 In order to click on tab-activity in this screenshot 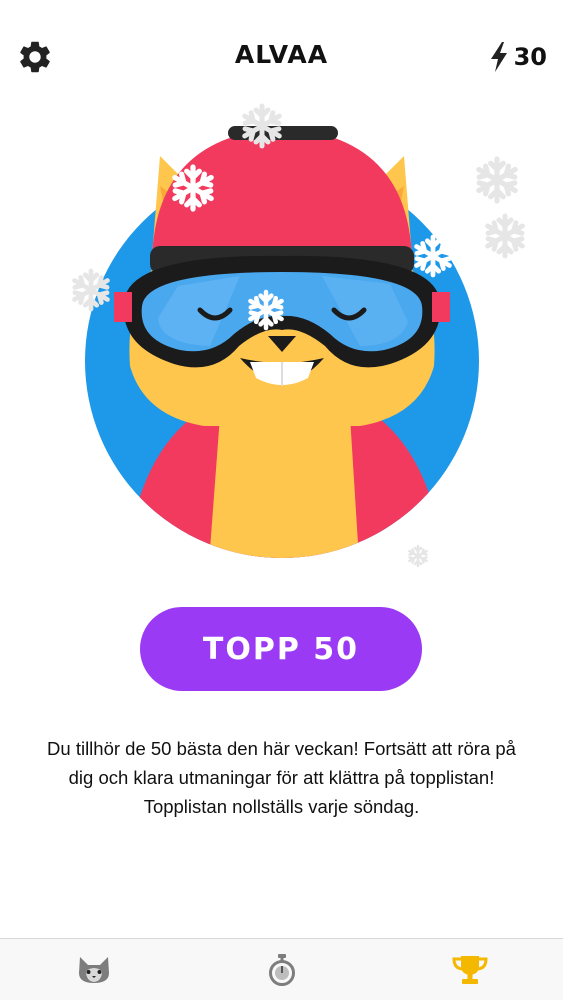, I will do `click(281, 969)`.